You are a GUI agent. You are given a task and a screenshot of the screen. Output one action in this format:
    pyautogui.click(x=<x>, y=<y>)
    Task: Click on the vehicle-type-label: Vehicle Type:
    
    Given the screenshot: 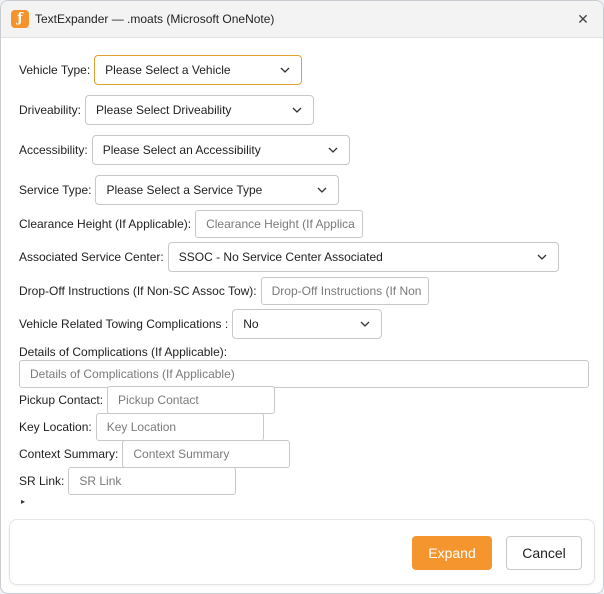 What is the action you would take?
    pyautogui.click(x=55, y=70)
    